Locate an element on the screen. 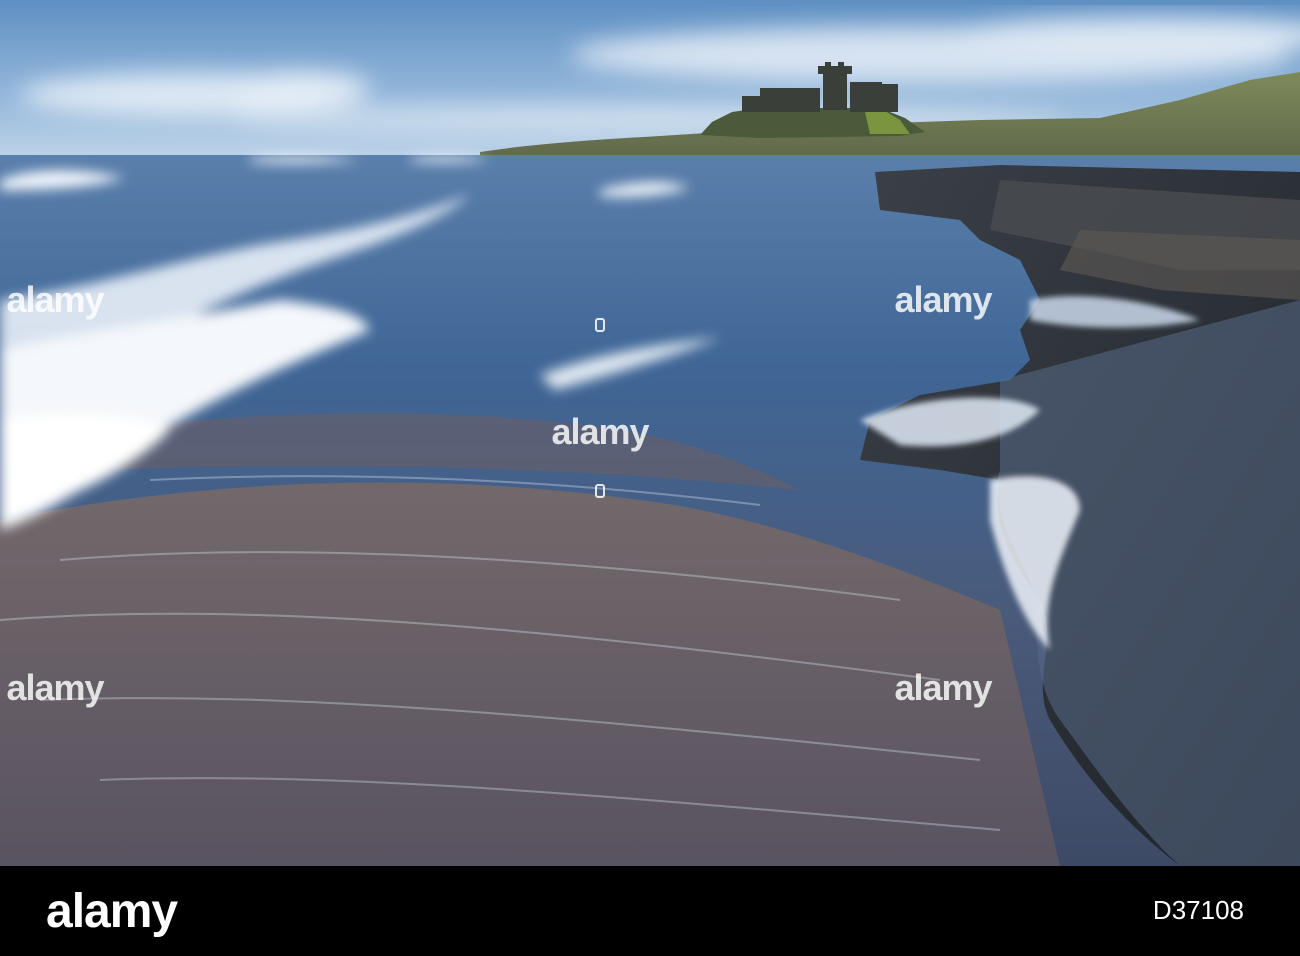 The height and width of the screenshot is (956, 1300). footer-bar: alamy D37108 is located at coordinates (650, 911).